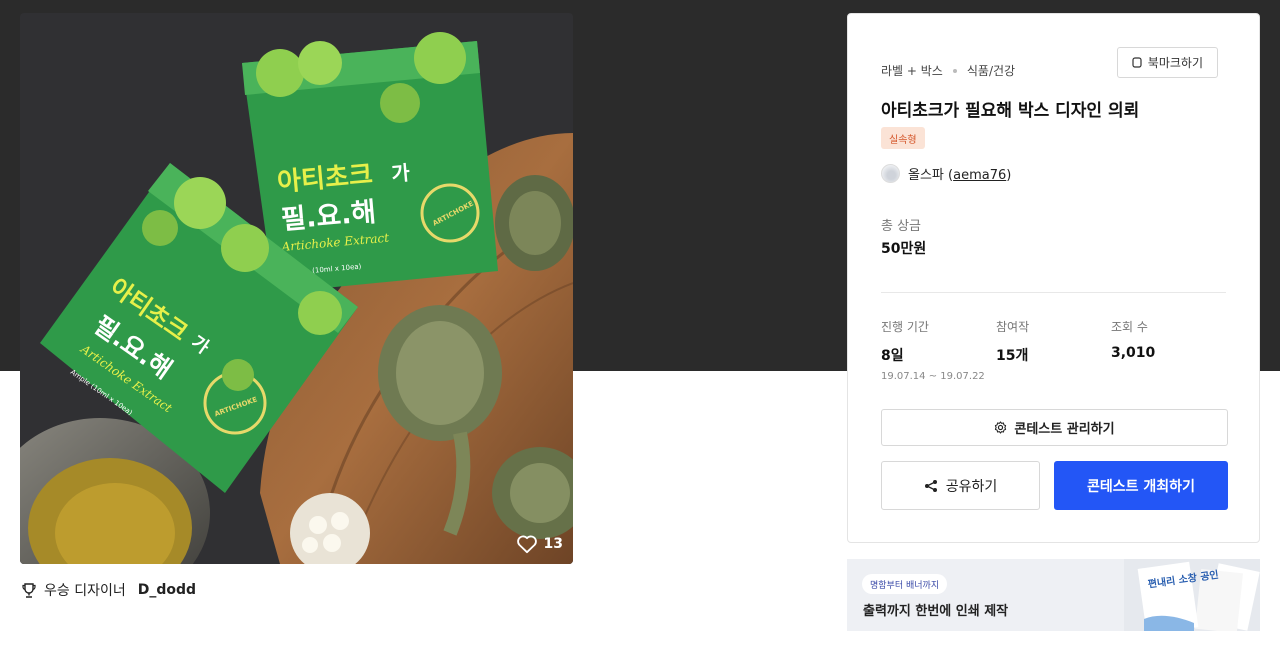 This screenshot has height=645, width=1280. I want to click on author-id: aema76, so click(979, 175).